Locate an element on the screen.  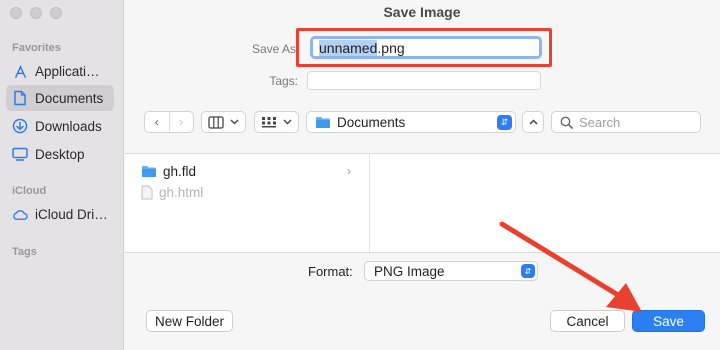
tags-label: Tags: is located at coordinates (283, 81).